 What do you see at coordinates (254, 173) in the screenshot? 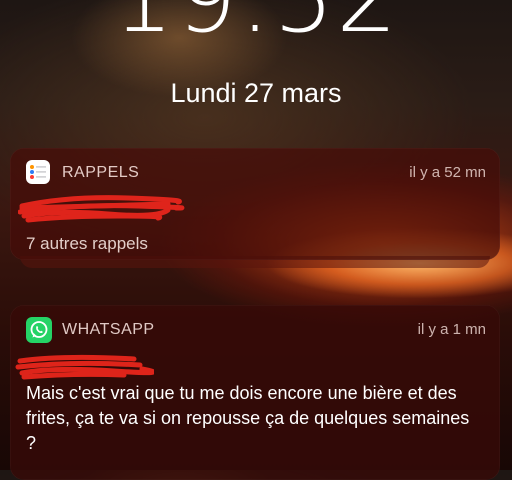
I see `notification-header: RAPPELS il y a 52 mn` at bounding box center [254, 173].